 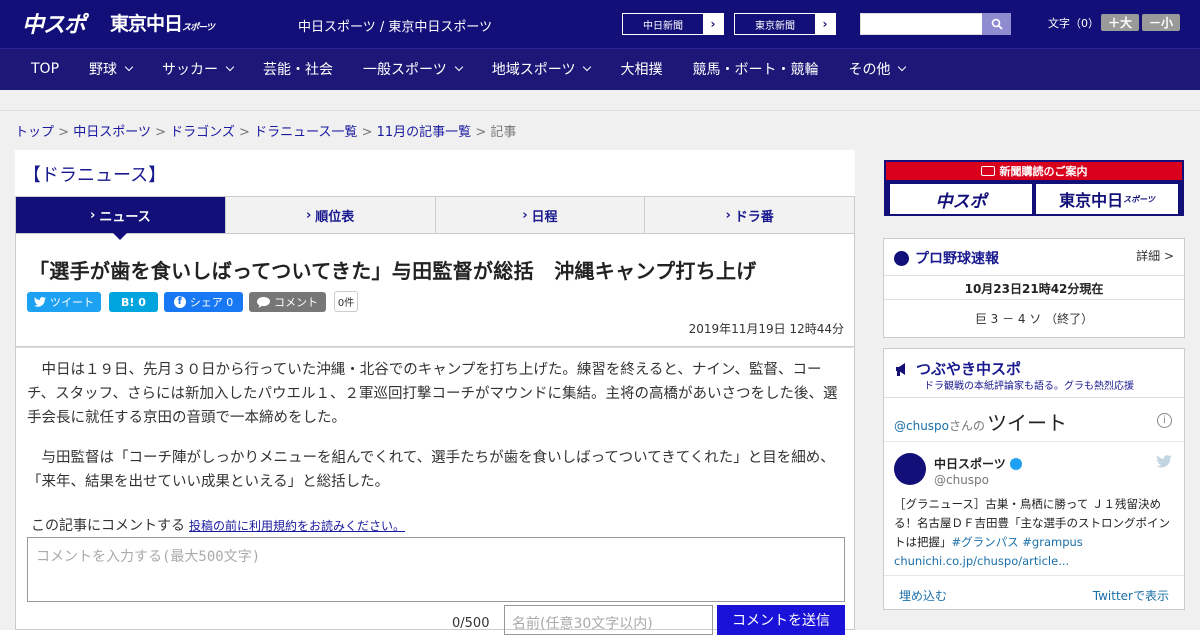 I want to click on twitter-icon, so click(x=40, y=302).